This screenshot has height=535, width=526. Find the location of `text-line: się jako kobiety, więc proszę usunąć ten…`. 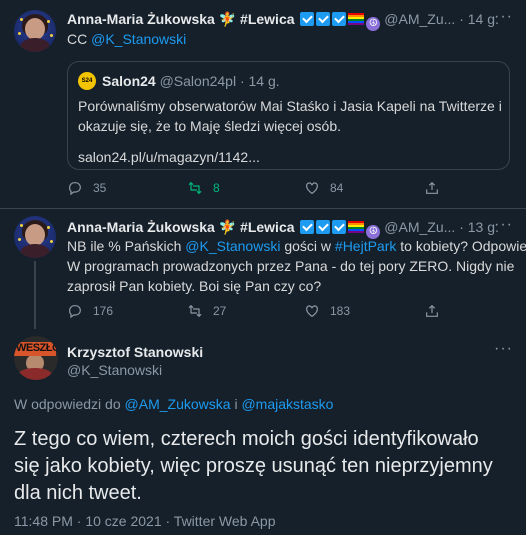

text-line: się jako kobiety, więc proszę usunąć ten… is located at coordinates (253, 466).